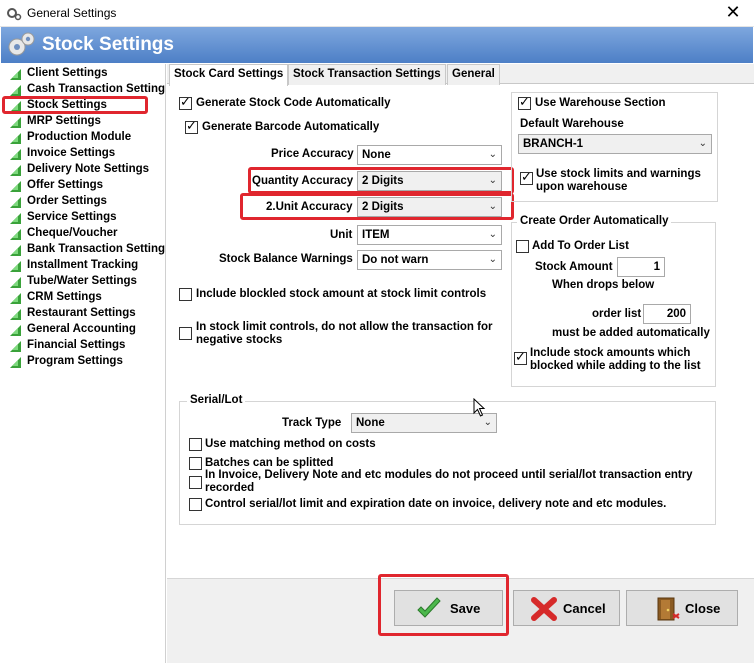 Image resolution: width=754 pixels, height=663 pixels. What do you see at coordinates (522, 246) in the screenshot?
I see `add-to-order-list-checkbox` at bounding box center [522, 246].